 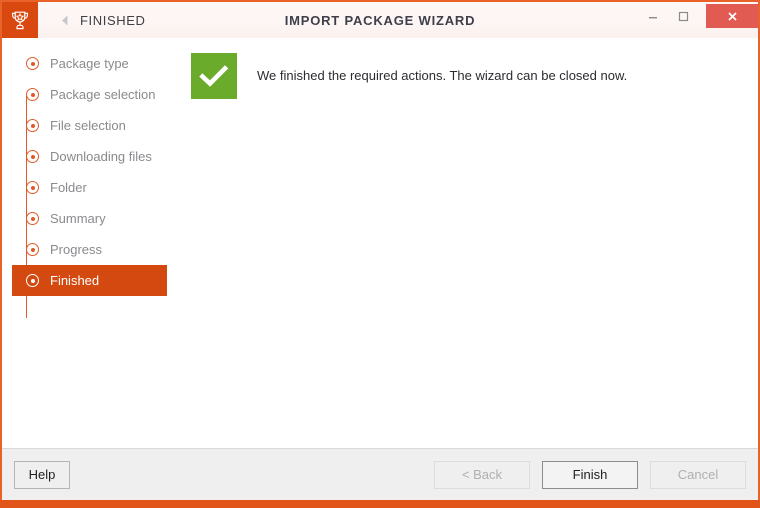 I want to click on back-button: < Back, so click(x=482, y=474).